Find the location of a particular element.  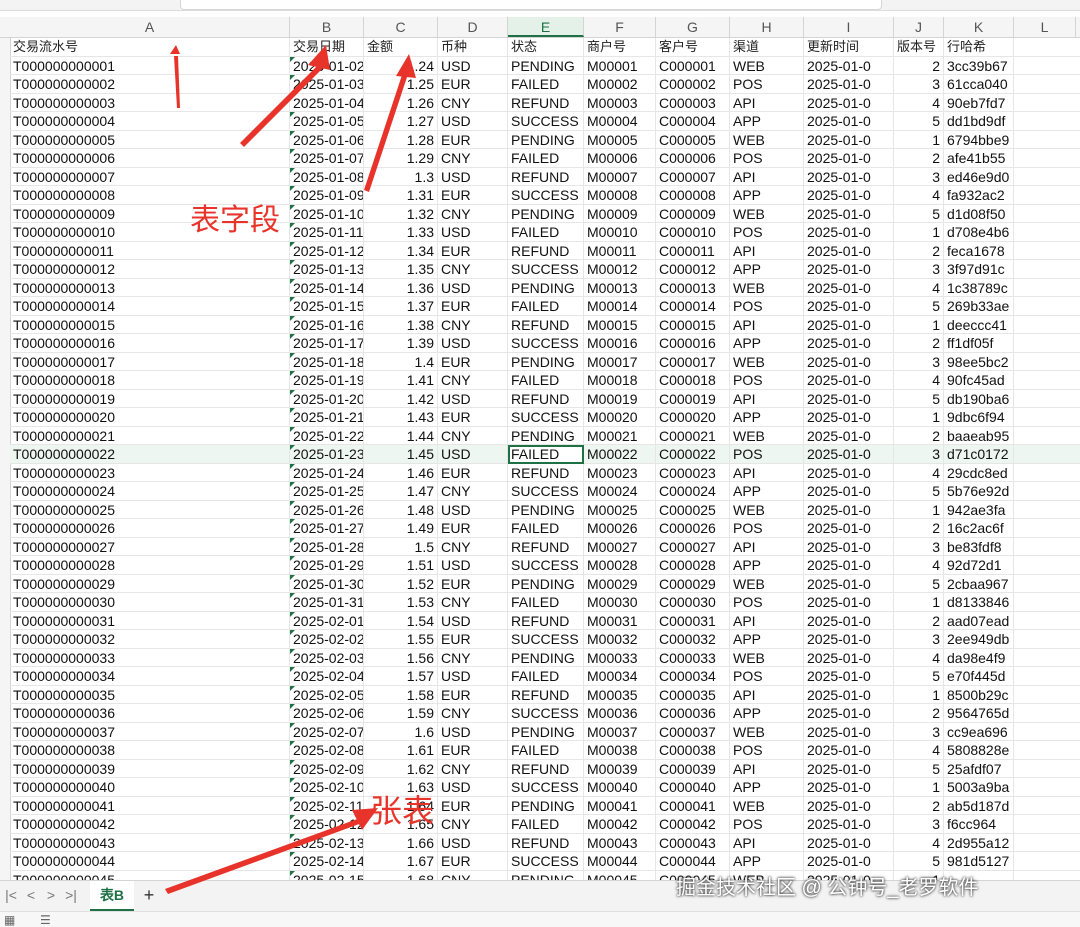

table-cell: M00005 is located at coordinates (620, 139).